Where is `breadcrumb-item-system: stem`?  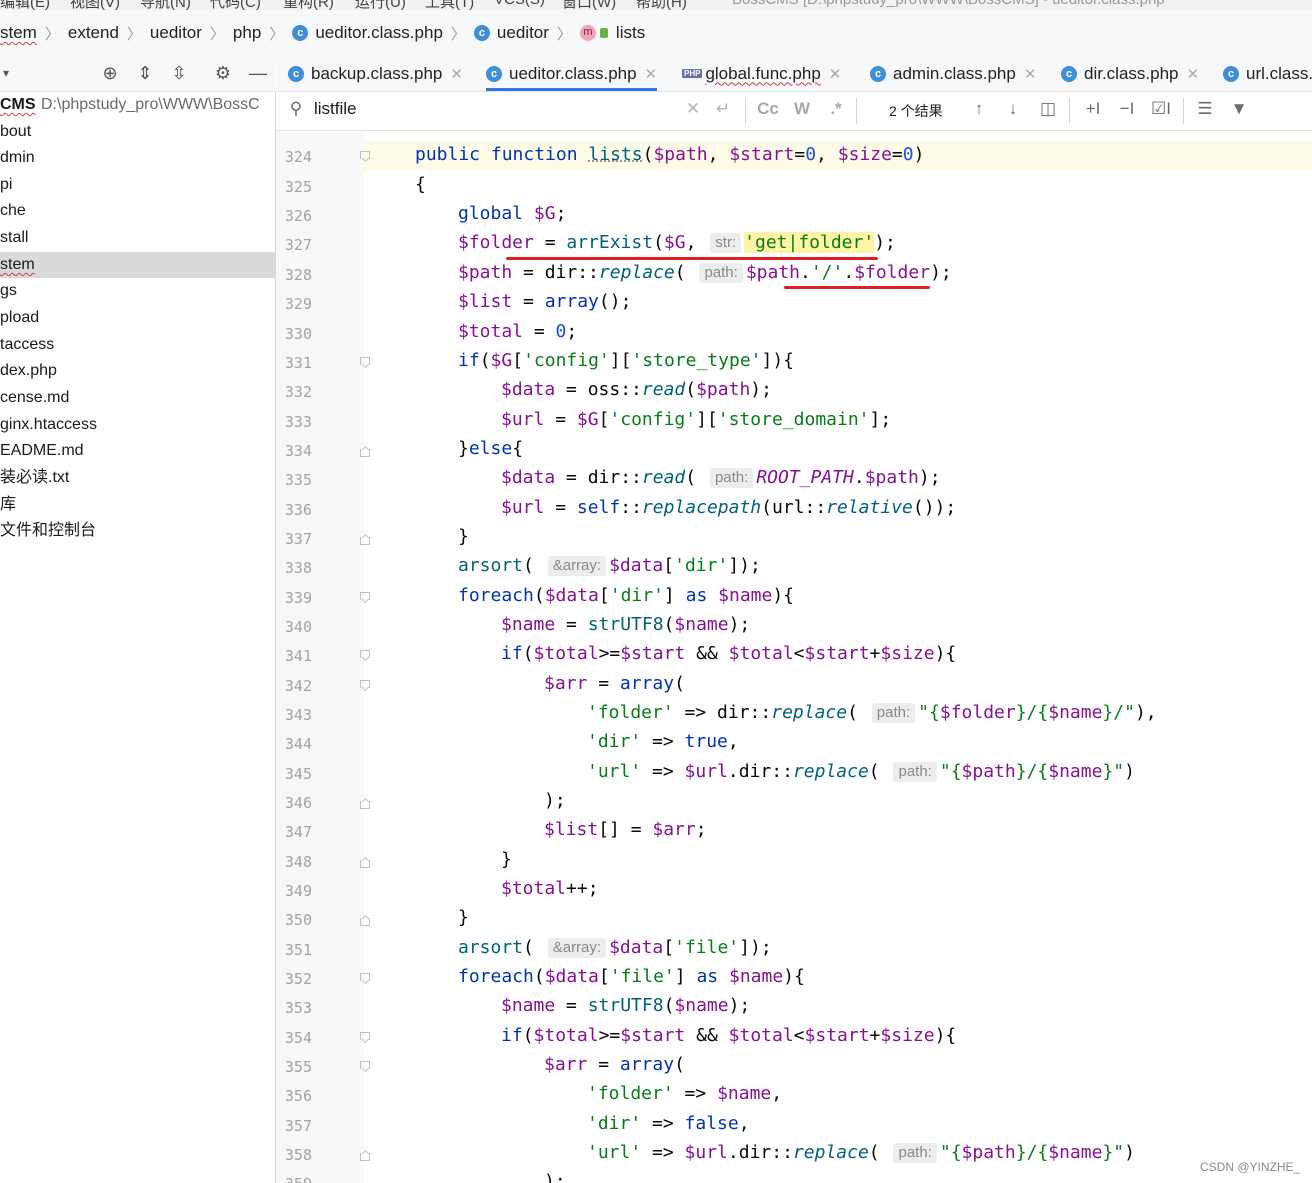
breadcrumb-item-system: stem is located at coordinates (18, 33).